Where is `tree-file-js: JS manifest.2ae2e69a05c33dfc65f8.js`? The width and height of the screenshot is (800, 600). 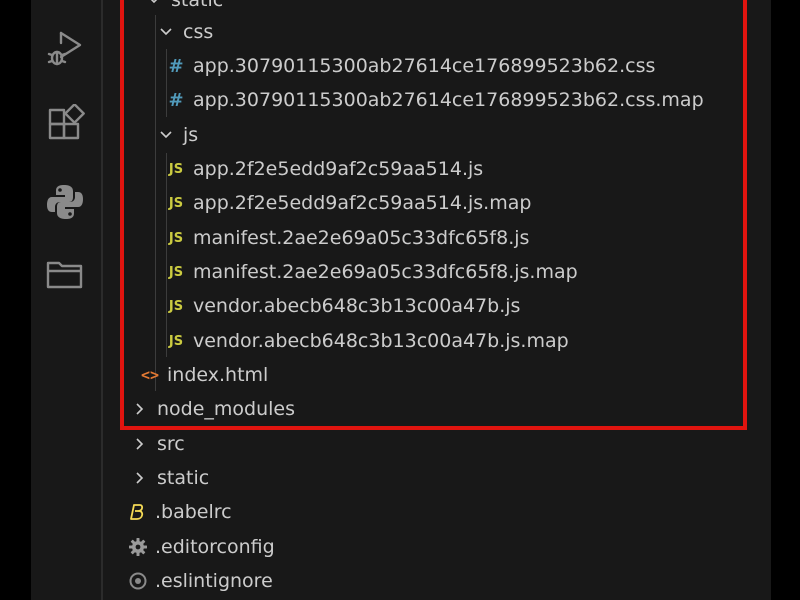 tree-file-js: JS manifest.2ae2e69a05c33dfc65f8.js is located at coordinates (451, 238).